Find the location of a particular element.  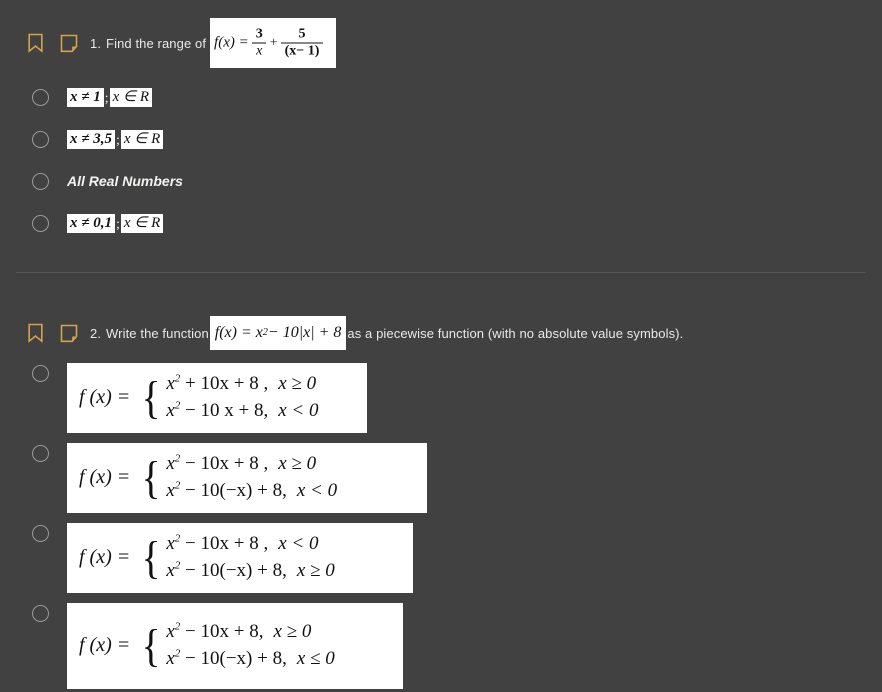

piecewise-line-1: x2 − 10x + 8, x ≥ 0 is located at coordinates (250, 632).